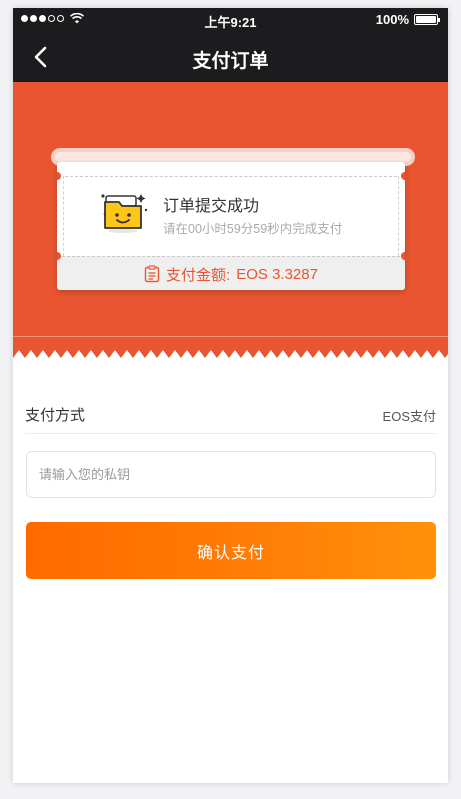  I want to click on ticket-footer: 支付金额: EOS 3.3287, so click(231, 273).